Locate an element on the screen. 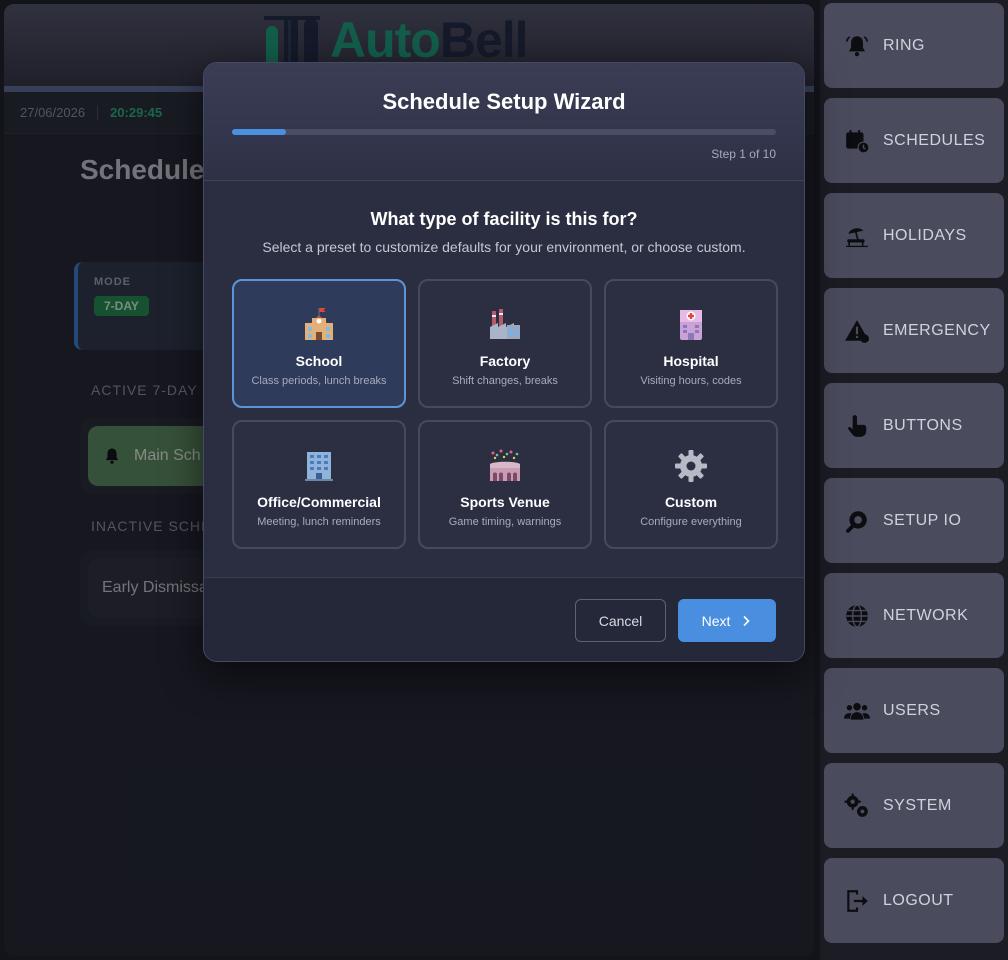 The image size is (1008, 960). sidebar-item-label: EMERGENCY is located at coordinates (937, 330).